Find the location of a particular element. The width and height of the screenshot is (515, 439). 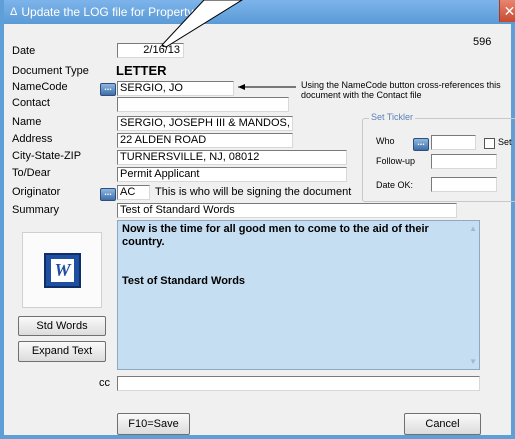

address-label: Address is located at coordinates (32, 139).